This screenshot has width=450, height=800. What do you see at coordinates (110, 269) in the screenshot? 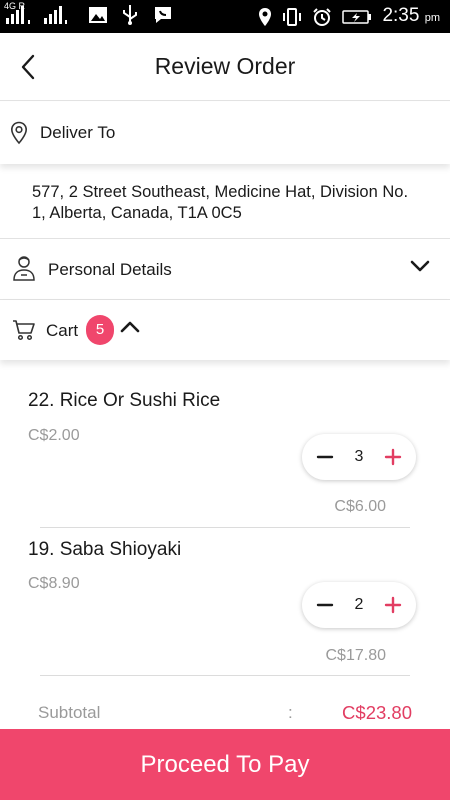
I see `personal-details-label: Personal Details` at bounding box center [110, 269].